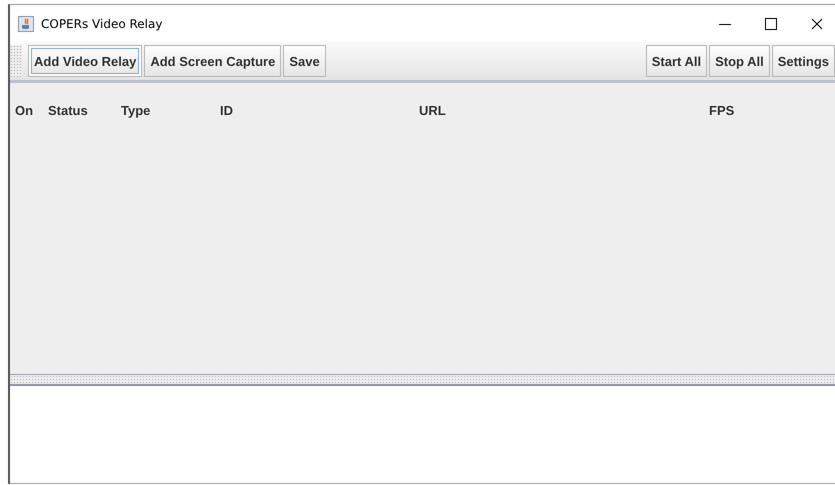  What do you see at coordinates (304, 61) in the screenshot?
I see `toolbar-button: Save` at bounding box center [304, 61].